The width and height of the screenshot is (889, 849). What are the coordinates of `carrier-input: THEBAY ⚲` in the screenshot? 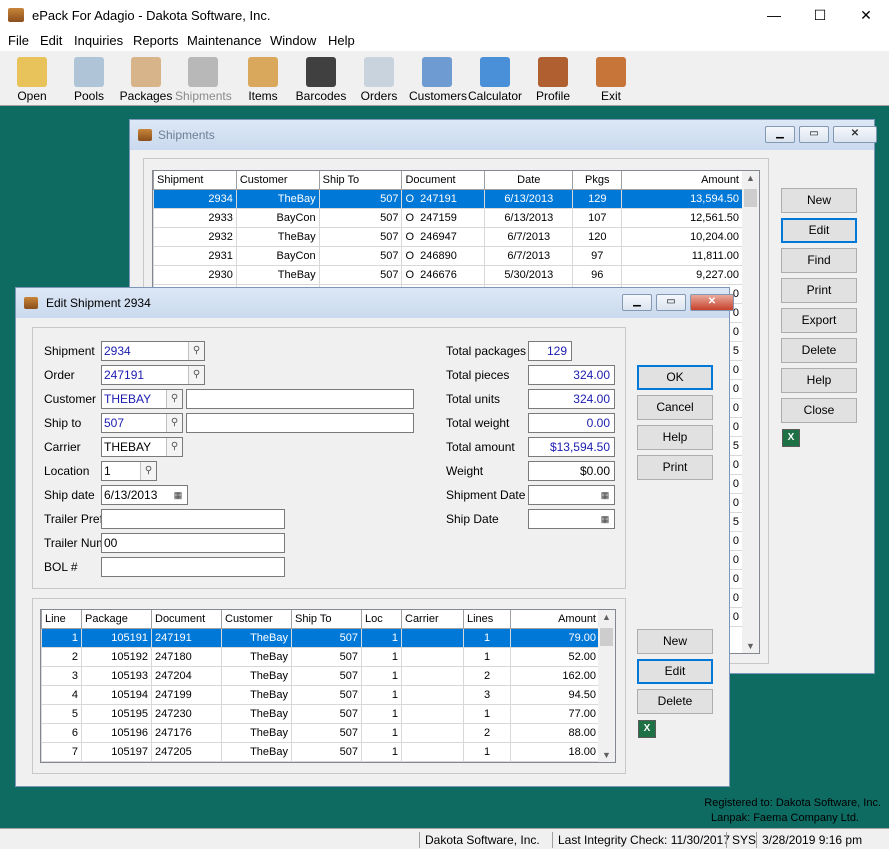 It's located at (142, 447).